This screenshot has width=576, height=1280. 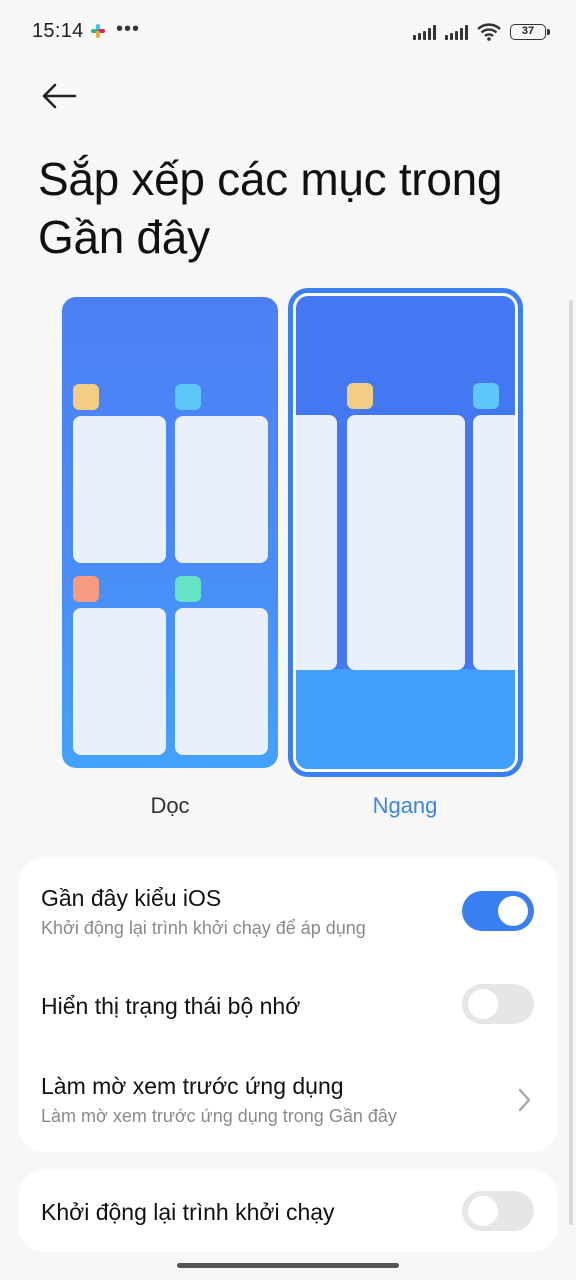 I want to click on setting-title: Khởi động lại trình khởi chạy, so click(x=188, y=1212).